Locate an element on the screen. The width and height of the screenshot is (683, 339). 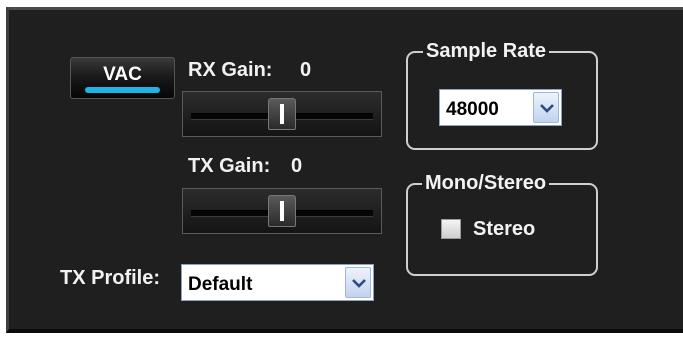
stereo-checkbox is located at coordinates (451, 229).